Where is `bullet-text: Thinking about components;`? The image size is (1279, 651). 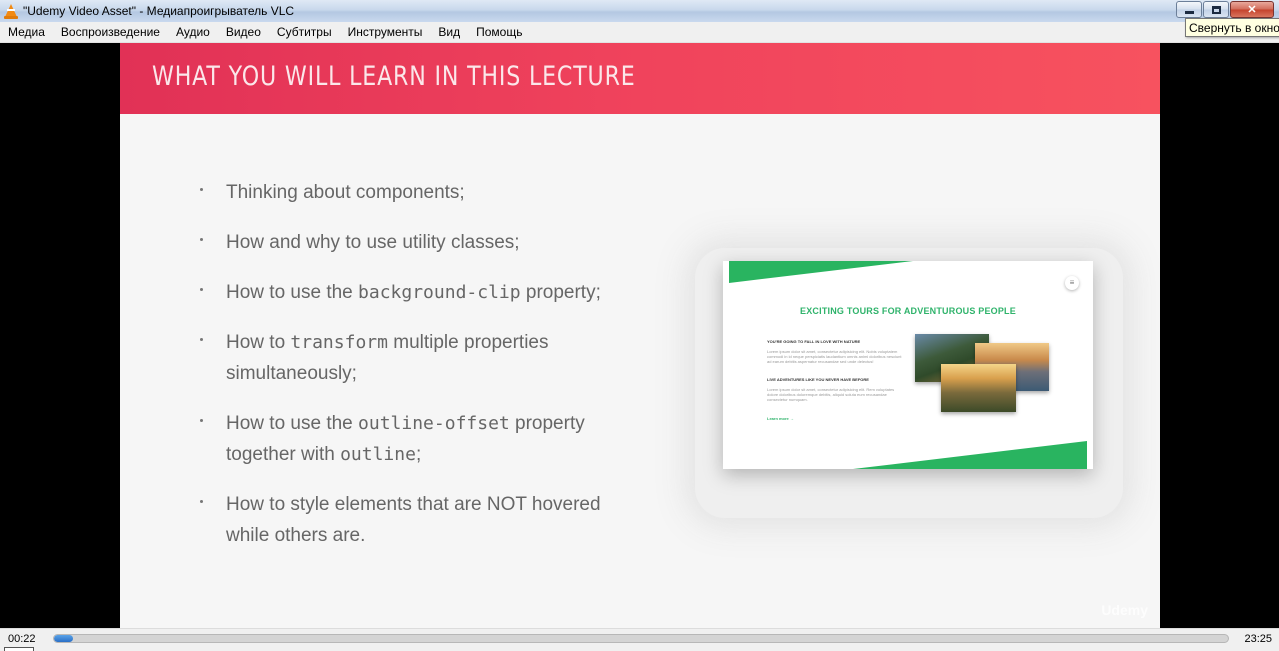
bullet-text: Thinking about components; is located at coordinates (436, 192).